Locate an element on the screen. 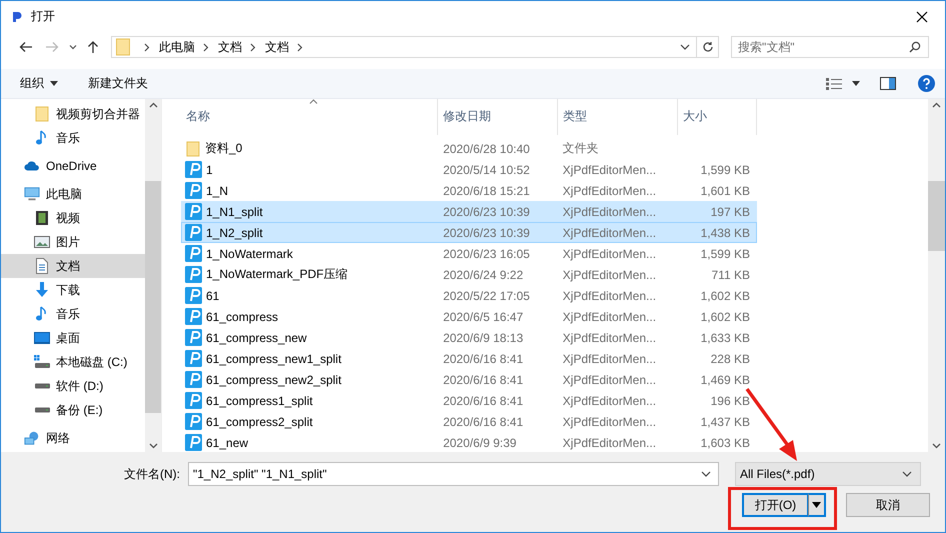 This screenshot has height=533, width=946. sidebar-item: 图片 is located at coordinates (73, 242).